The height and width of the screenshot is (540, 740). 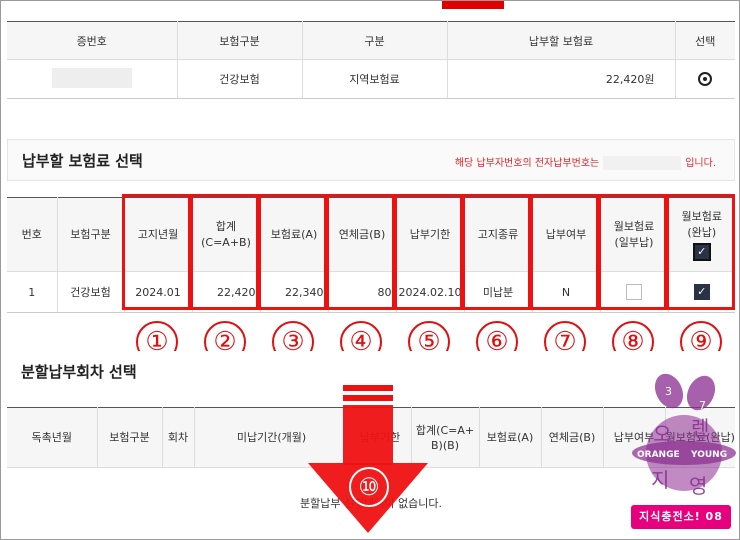 I want to click on logo-syllable-4: 영, so click(x=698, y=486).